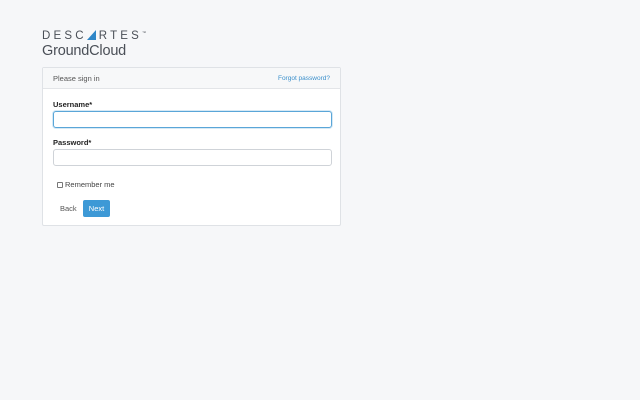 This screenshot has width=640, height=400. I want to click on password-input, so click(192, 157).